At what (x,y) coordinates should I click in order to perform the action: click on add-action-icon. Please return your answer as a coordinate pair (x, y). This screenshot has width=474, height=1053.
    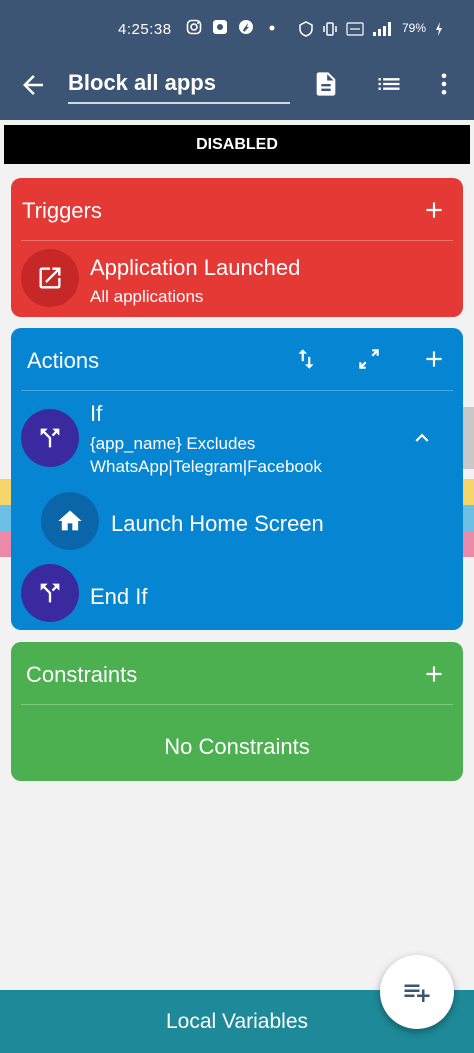
    Looking at the image, I should click on (434, 359).